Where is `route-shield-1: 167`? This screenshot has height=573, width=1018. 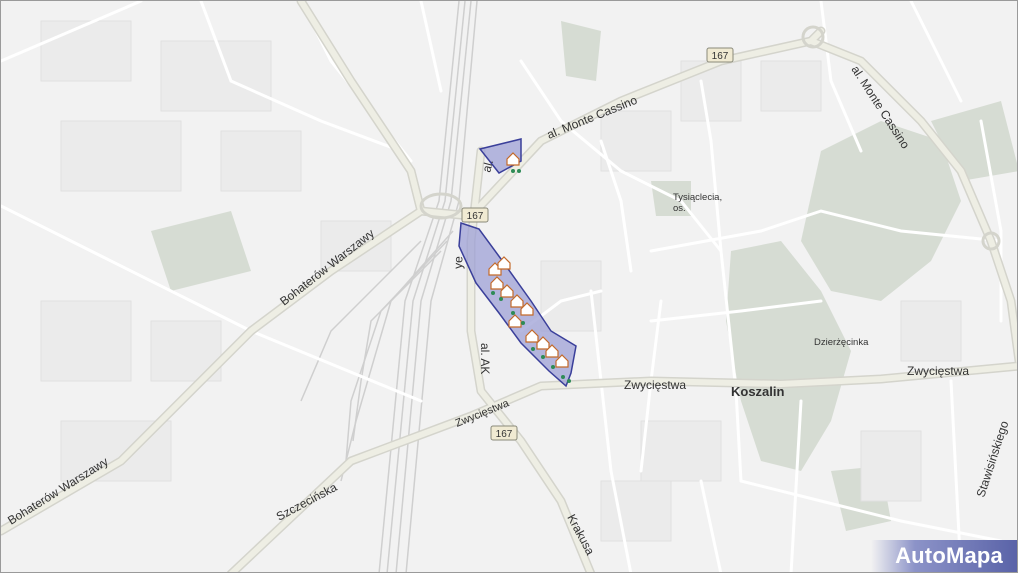 route-shield-1: 167 is located at coordinates (720, 55).